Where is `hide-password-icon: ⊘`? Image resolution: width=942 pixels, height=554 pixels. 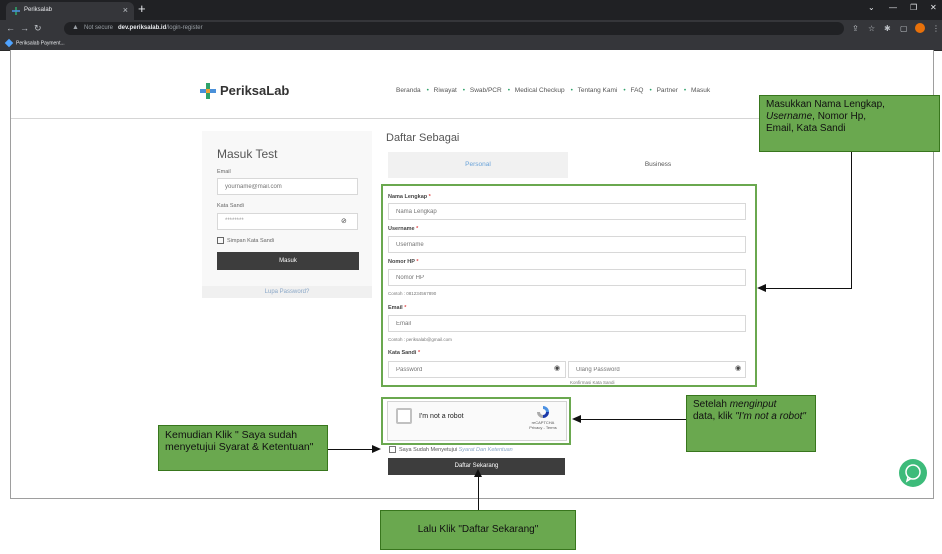 hide-password-icon: ⊘ is located at coordinates (344, 221).